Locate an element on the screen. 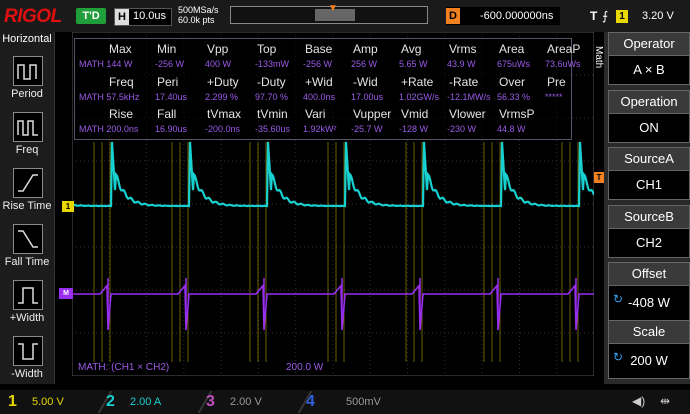  measure-value: -12.1MW/s is located at coordinates (469, 97).